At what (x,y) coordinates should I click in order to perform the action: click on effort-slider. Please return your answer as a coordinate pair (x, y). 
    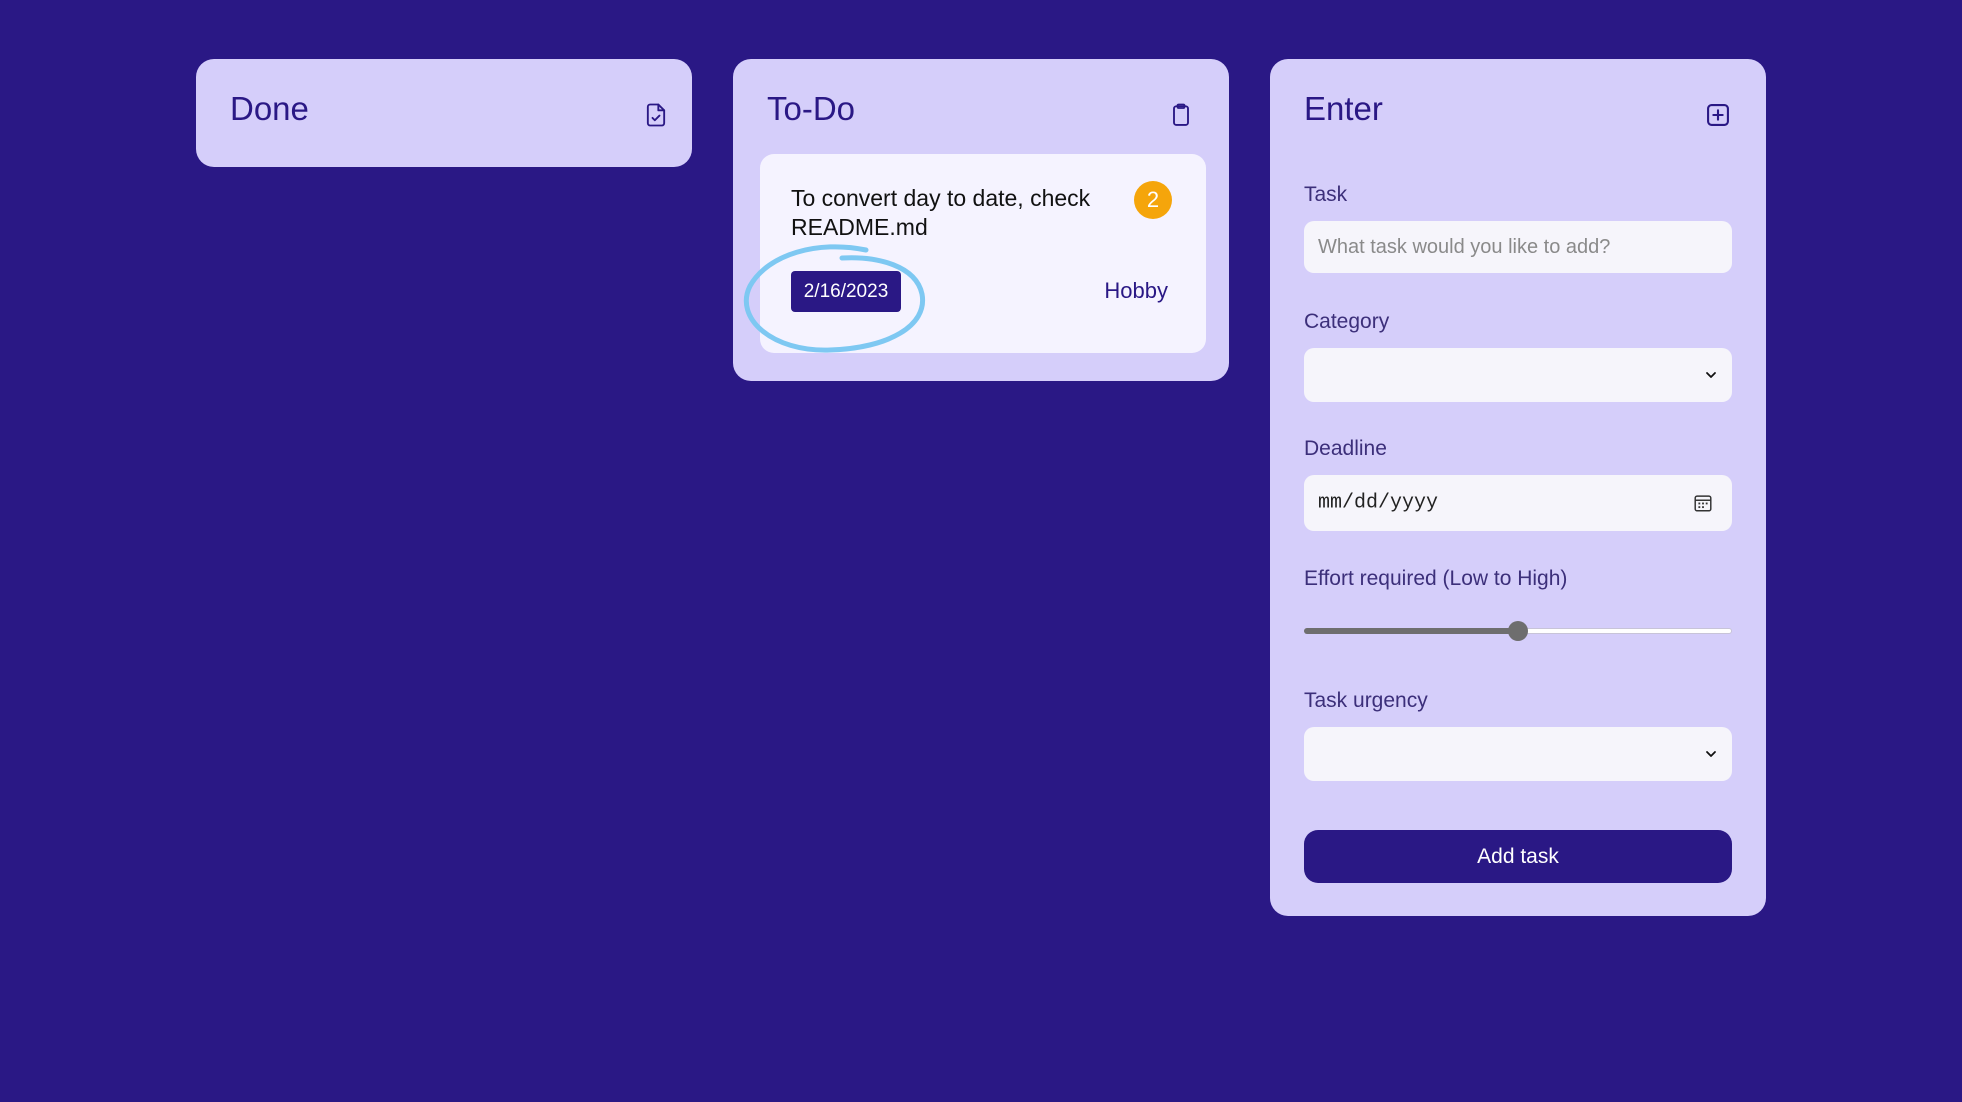
    Looking at the image, I should click on (1518, 631).